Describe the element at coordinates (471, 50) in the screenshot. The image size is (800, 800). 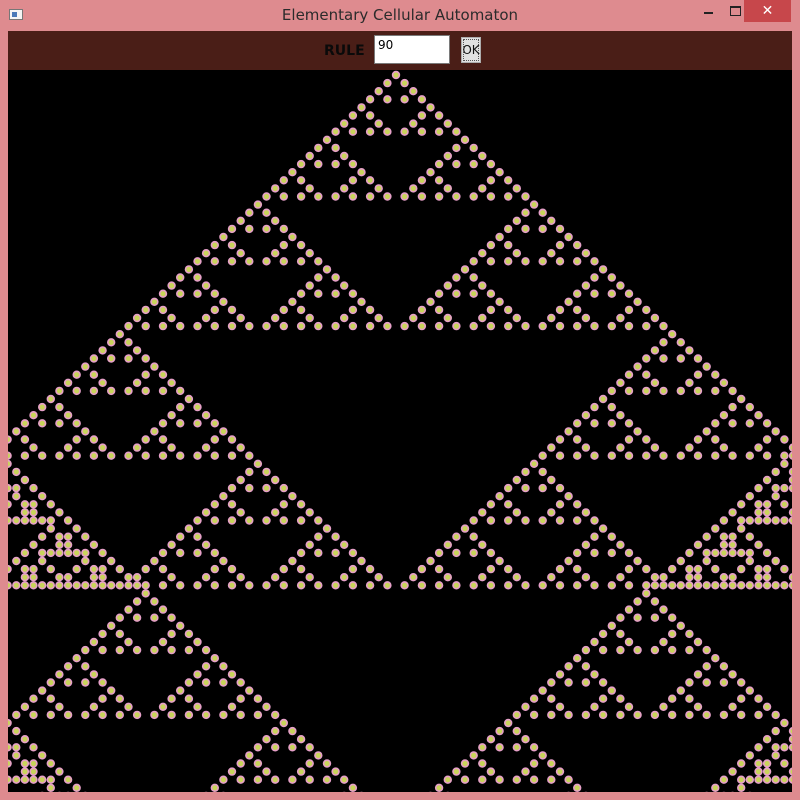
I see `ok-button: OK` at that location.